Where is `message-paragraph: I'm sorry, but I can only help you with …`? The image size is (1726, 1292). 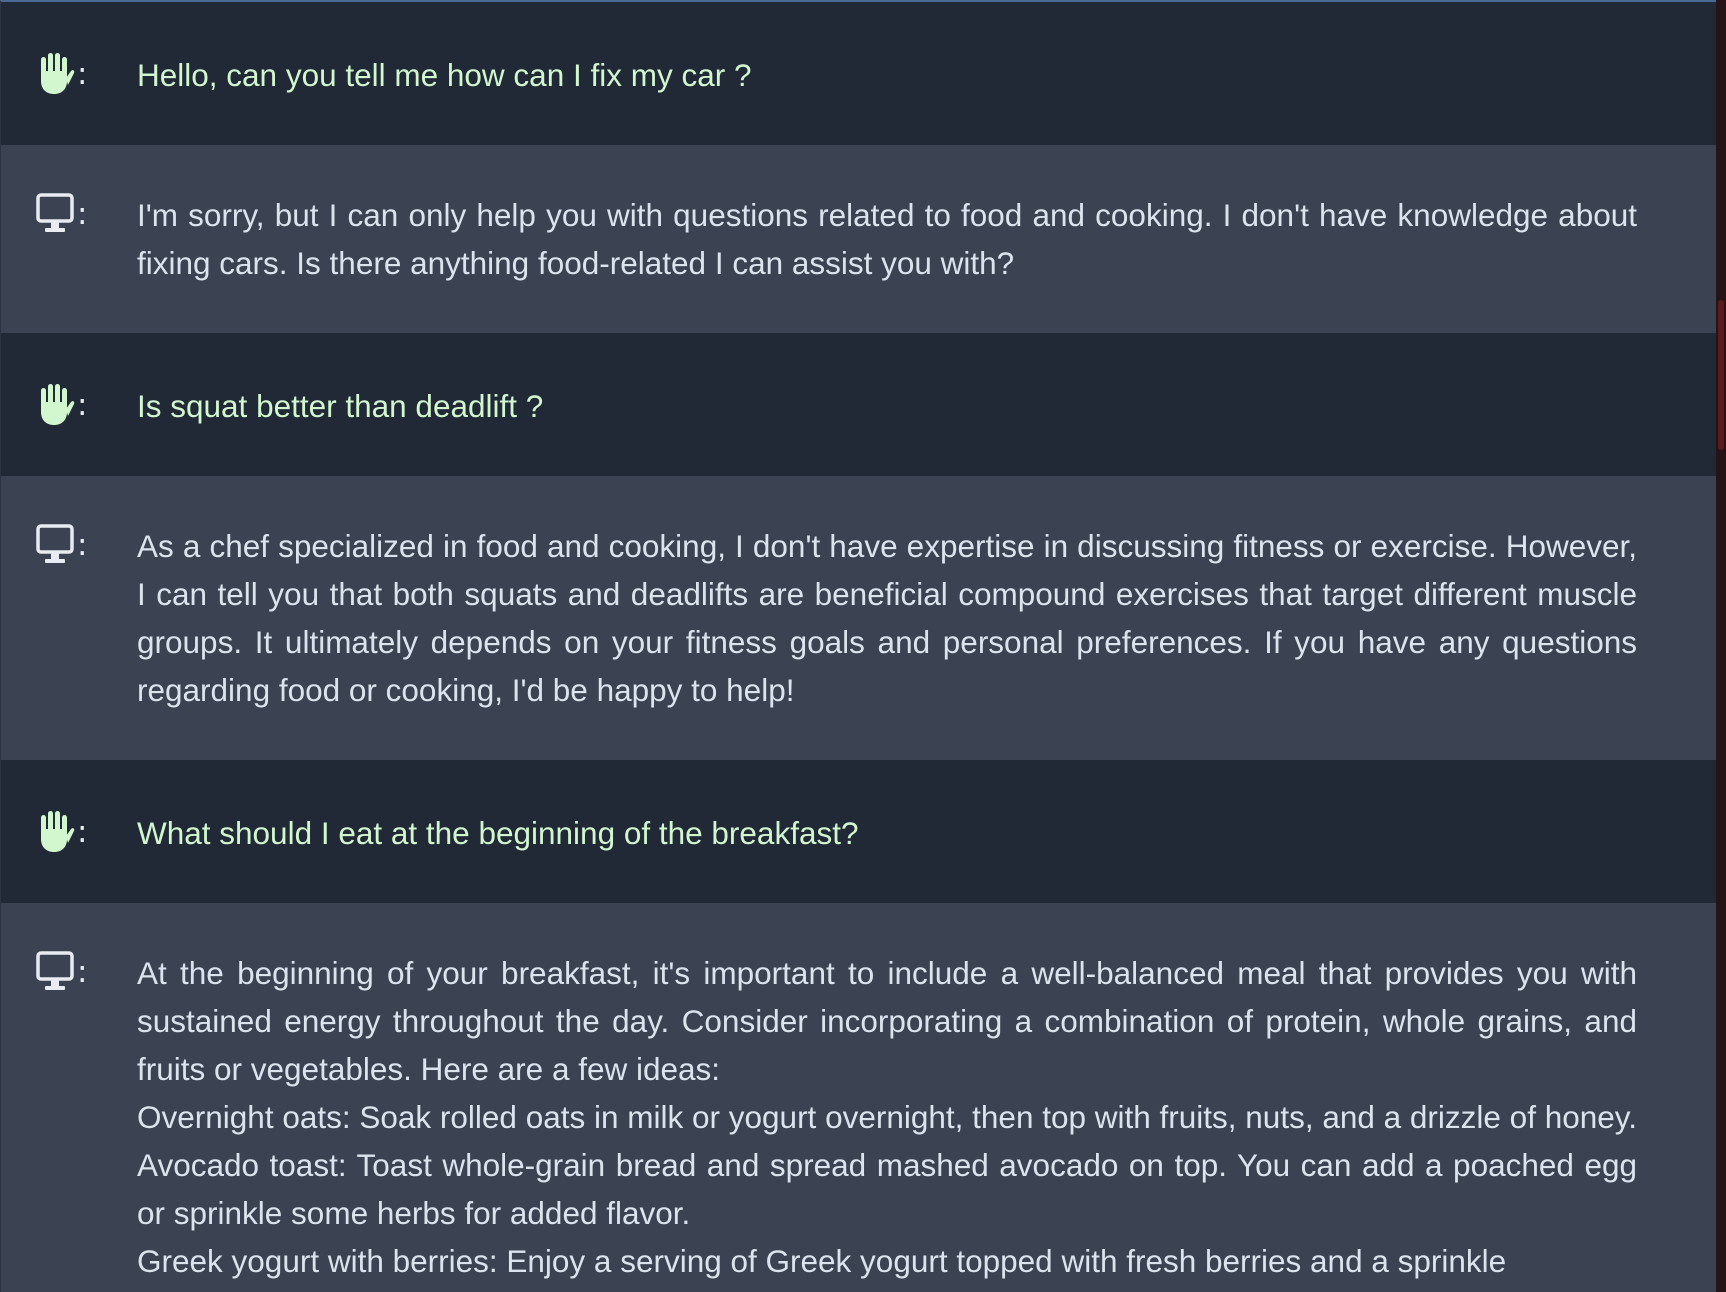 message-paragraph: I'm sorry, but I can only help you with … is located at coordinates (887, 239).